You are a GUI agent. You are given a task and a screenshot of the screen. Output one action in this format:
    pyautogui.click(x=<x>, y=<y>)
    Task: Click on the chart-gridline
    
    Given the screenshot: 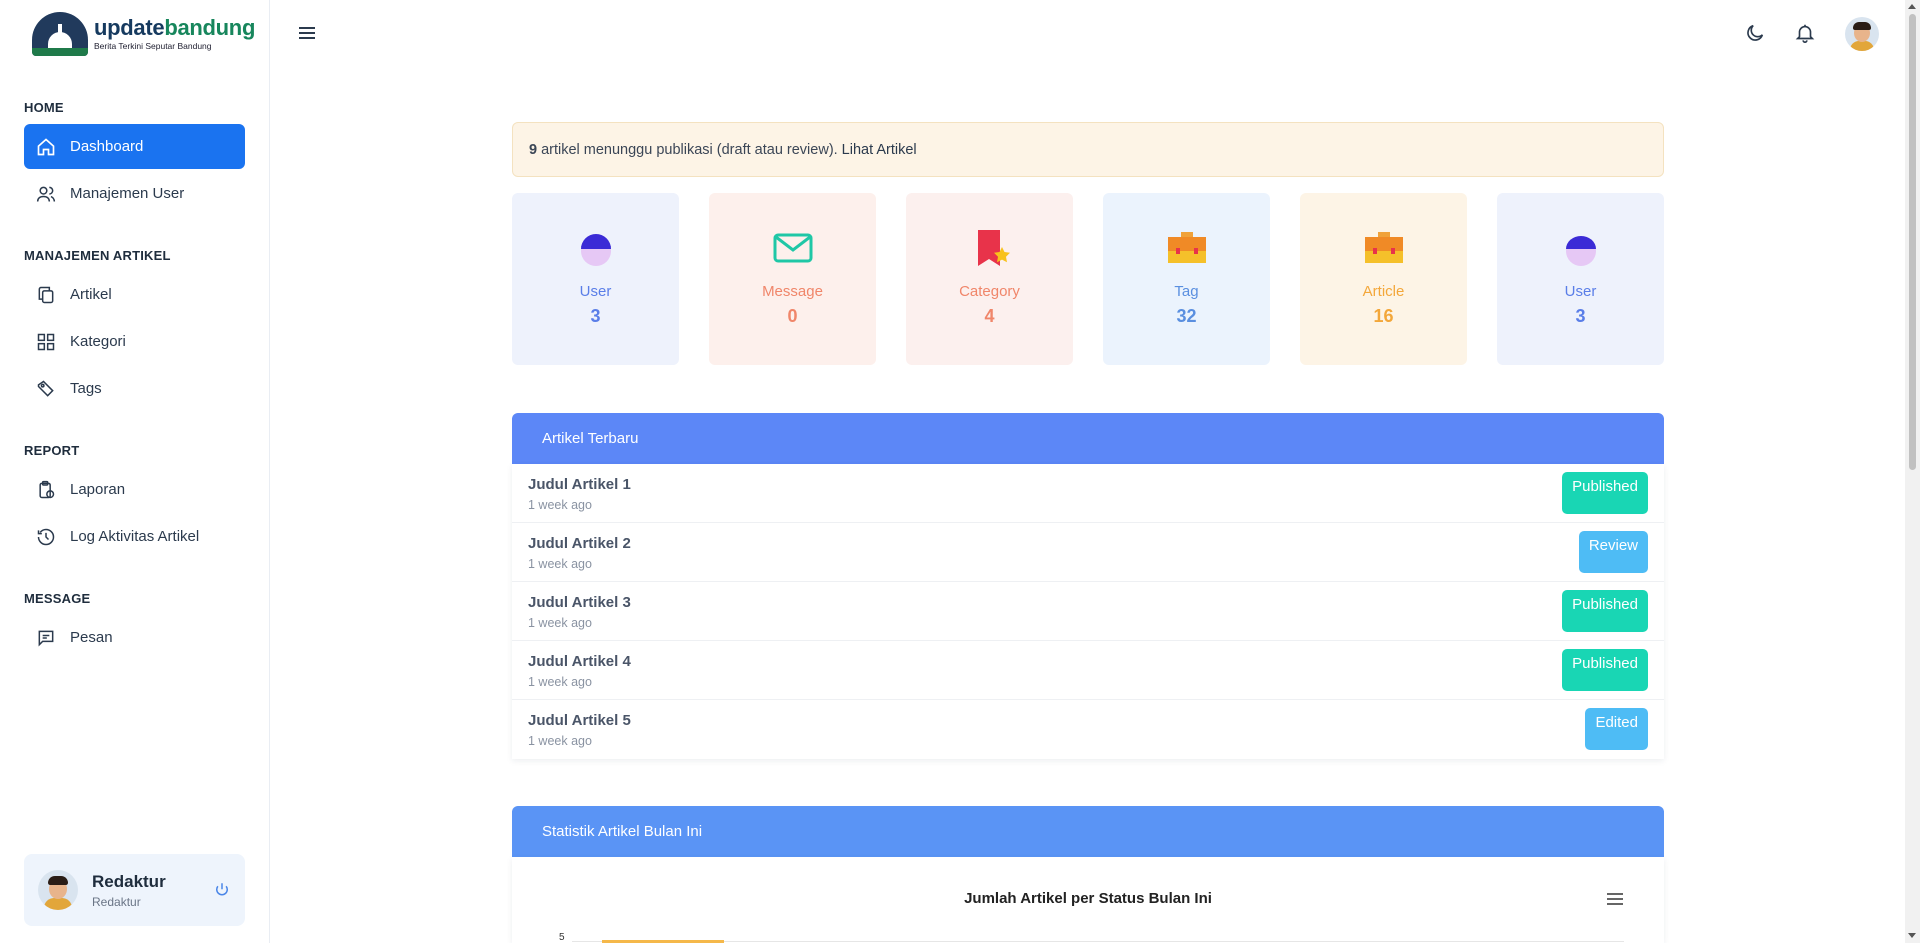 What is the action you would take?
    pyautogui.click(x=1098, y=941)
    